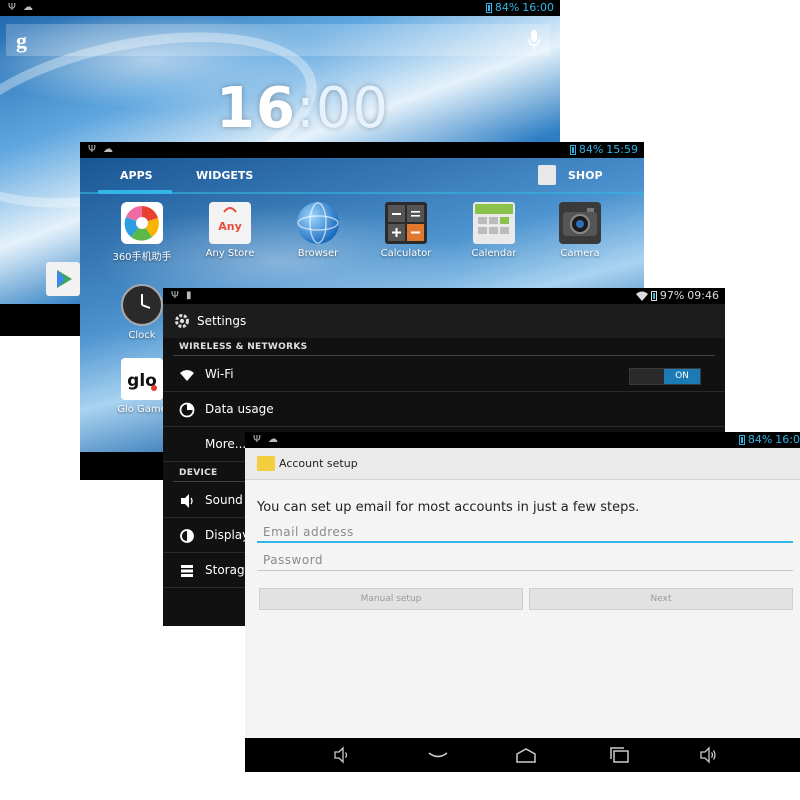 The image size is (800, 800). What do you see at coordinates (187, 501) in the screenshot?
I see `speaker-icon` at bounding box center [187, 501].